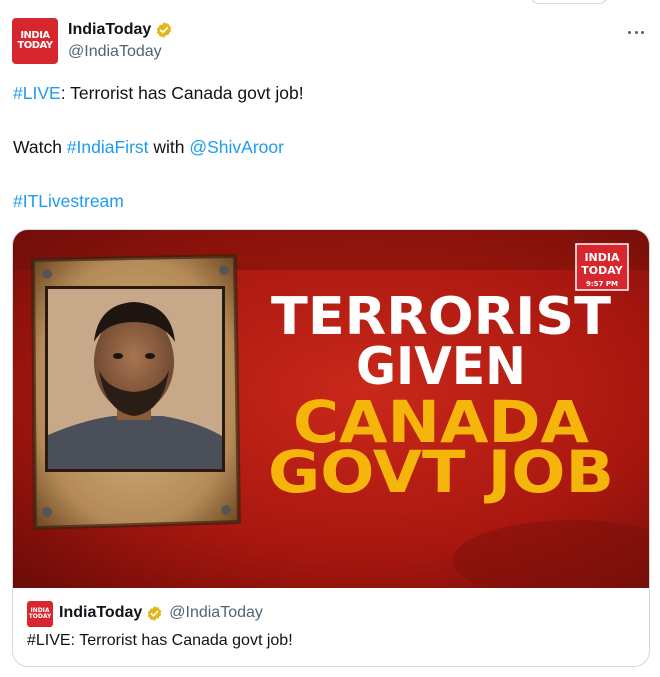 This screenshot has width=660, height=677. What do you see at coordinates (164, 30) in the screenshot?
I see `verified-badge-icon` at bounding box center [164, 30].